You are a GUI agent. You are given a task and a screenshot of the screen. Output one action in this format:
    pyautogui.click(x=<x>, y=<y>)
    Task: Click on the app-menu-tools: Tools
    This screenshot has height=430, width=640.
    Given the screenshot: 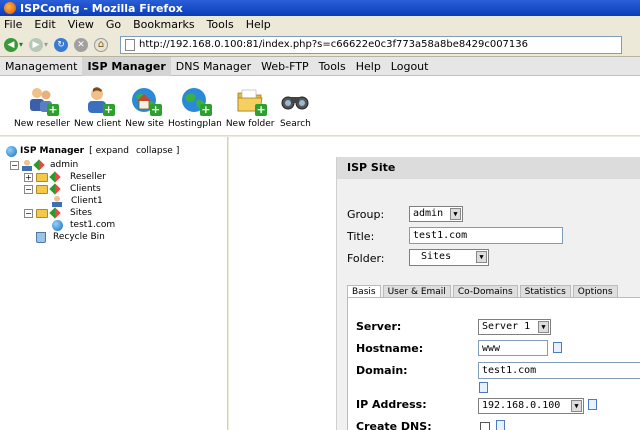 What is the action you would take?
    pyautogui.click(x=332, y=66)
    